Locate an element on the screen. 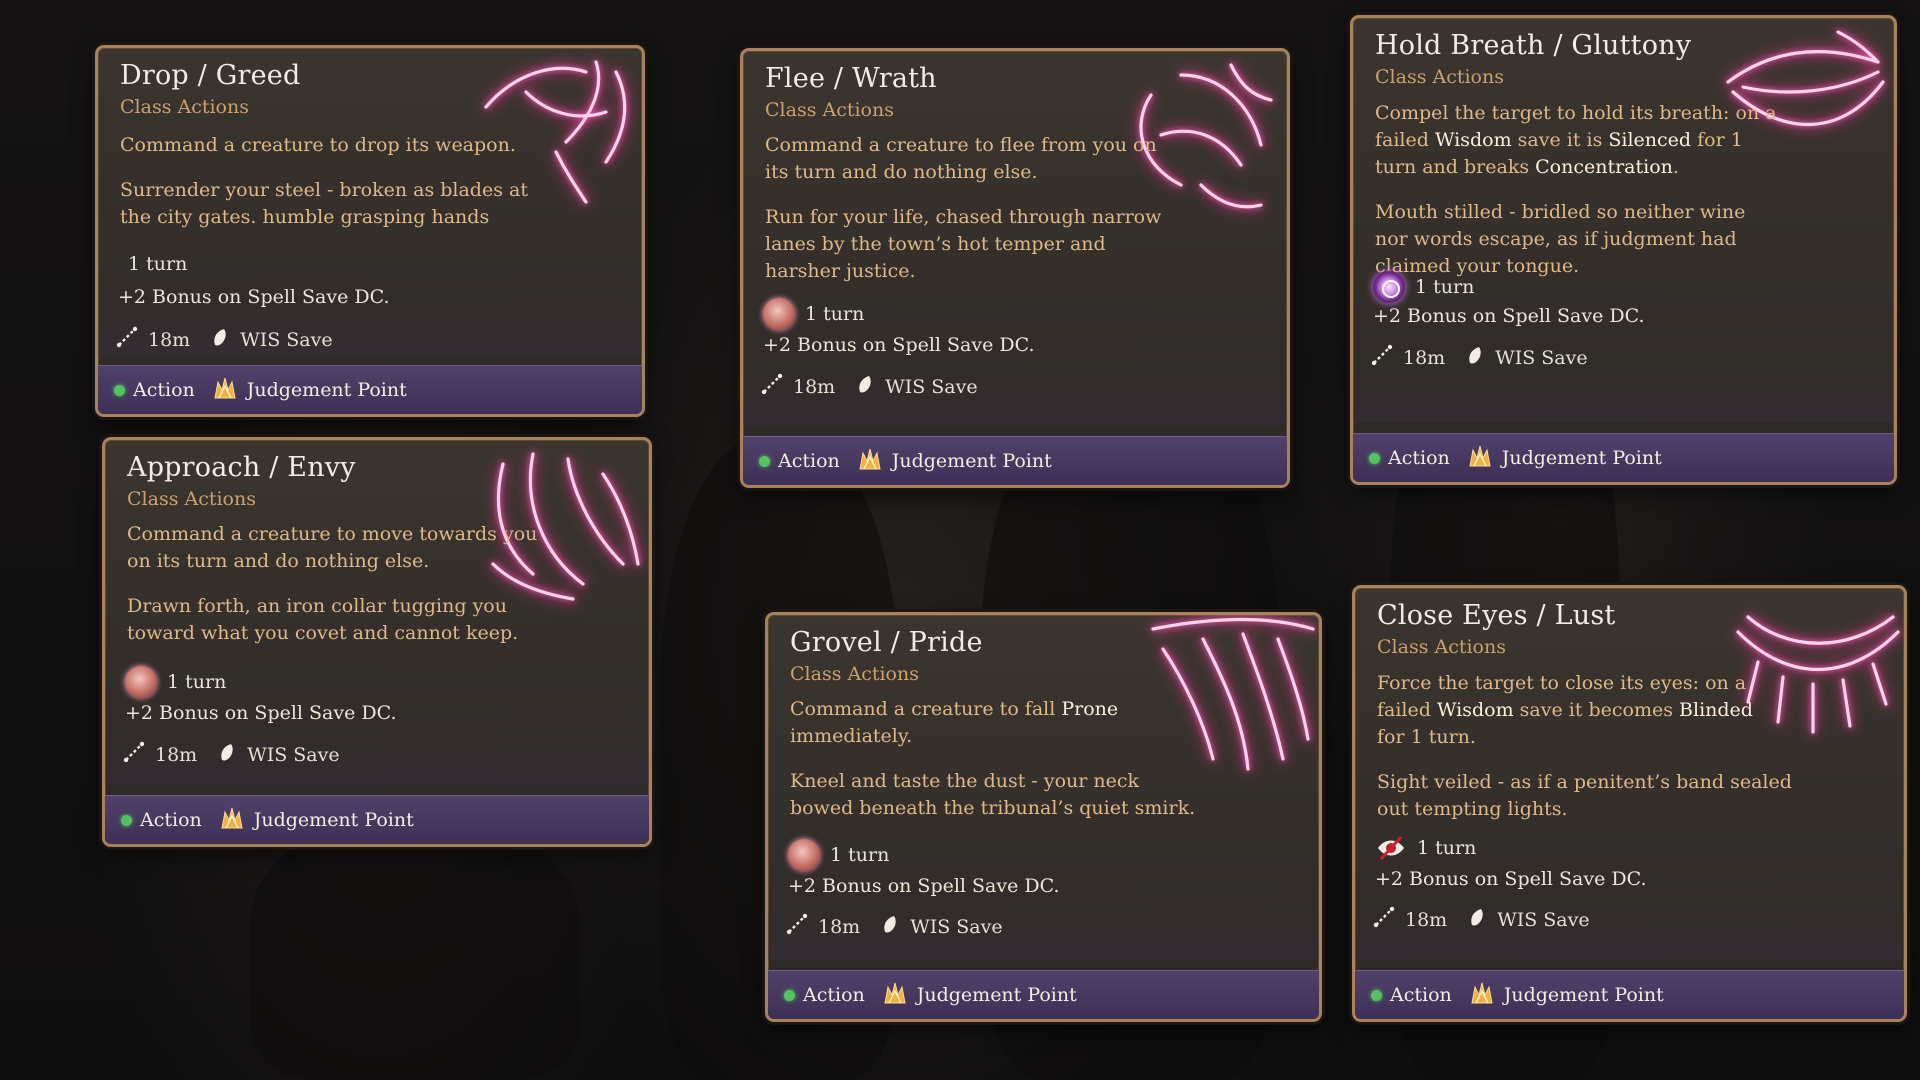  text-line: Run for your life, chased through narrow is located at coordinates (963, 217).